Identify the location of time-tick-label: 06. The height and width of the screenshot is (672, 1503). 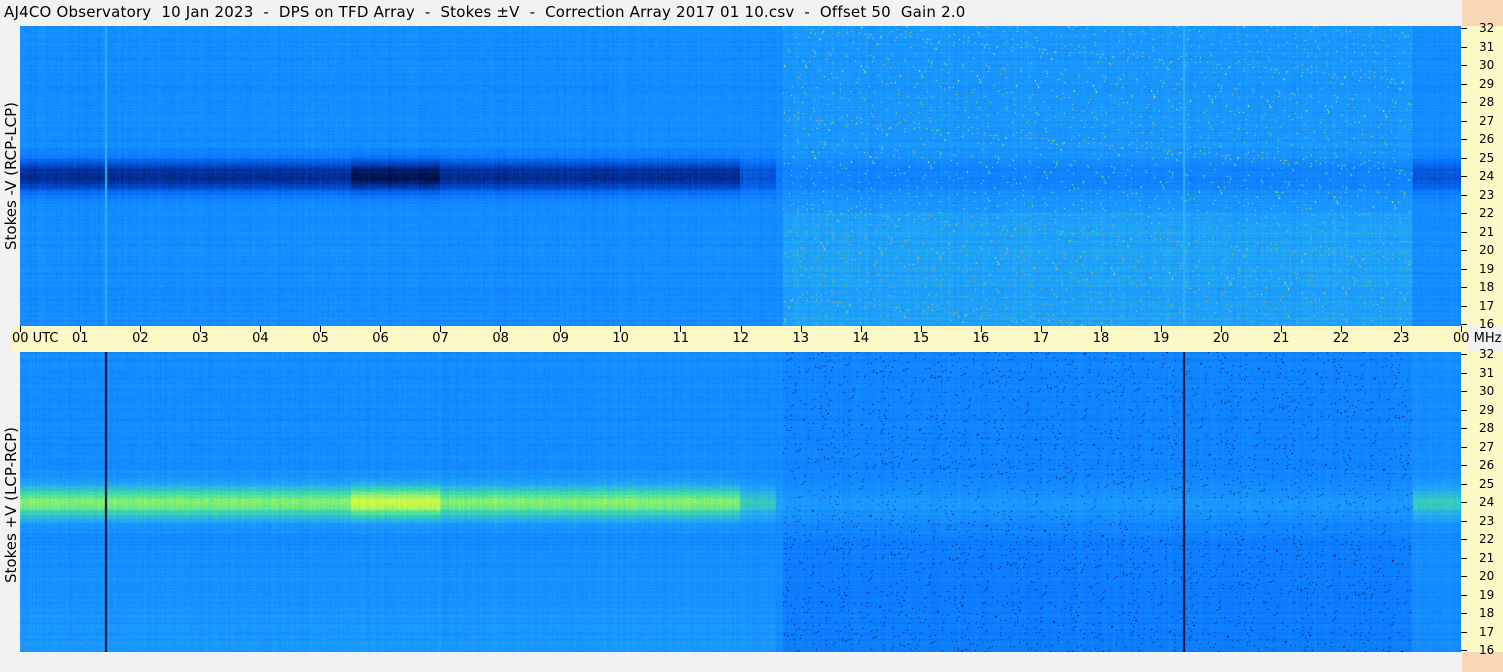
(380, 338).